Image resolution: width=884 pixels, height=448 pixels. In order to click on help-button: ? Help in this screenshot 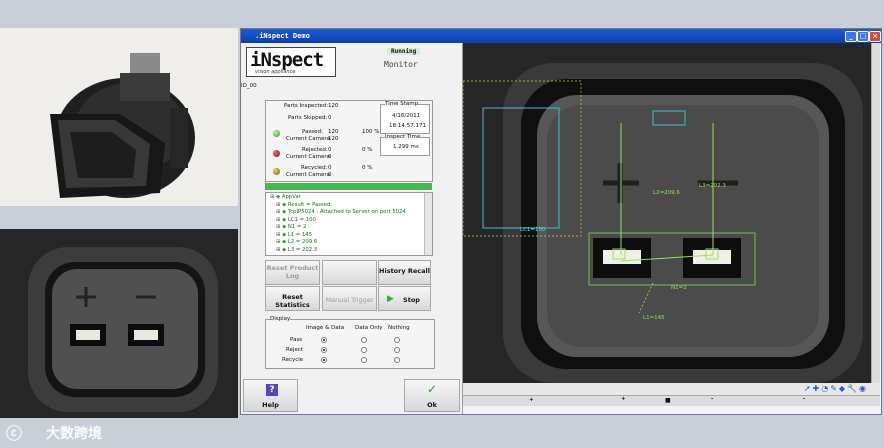, I will do `click(270, 395)`.